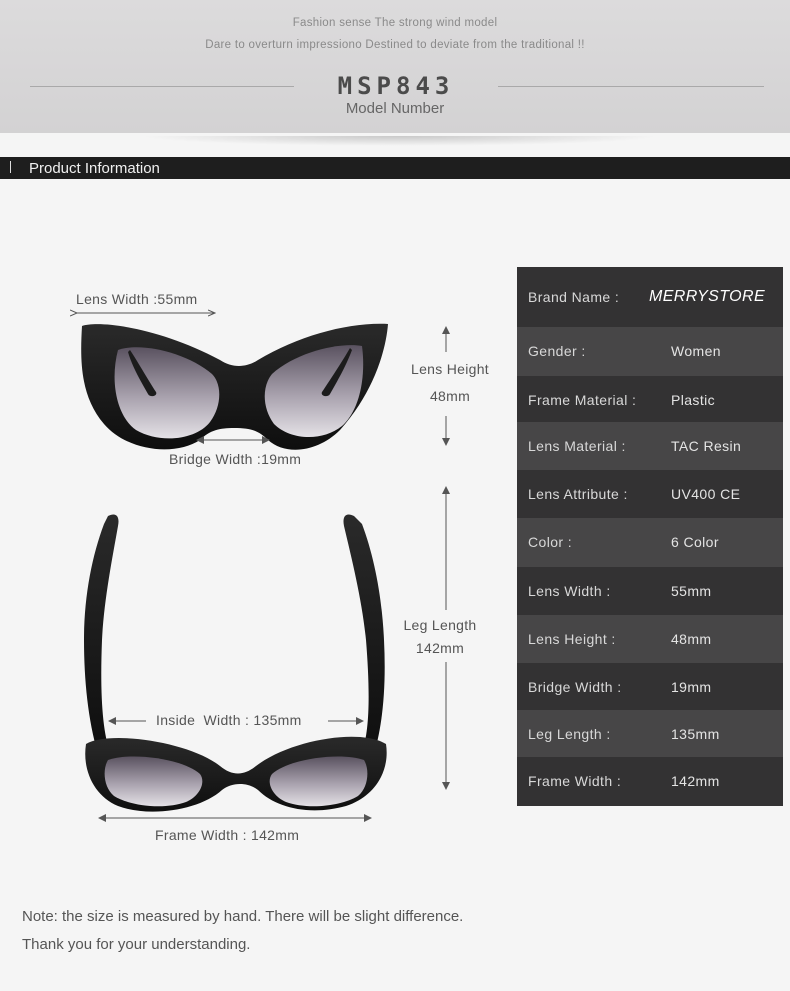  Describe the element at coordinates (650, 734) in the screenshot. I see `spec-row-leg-length: Leg Length : 135mm` at that location.